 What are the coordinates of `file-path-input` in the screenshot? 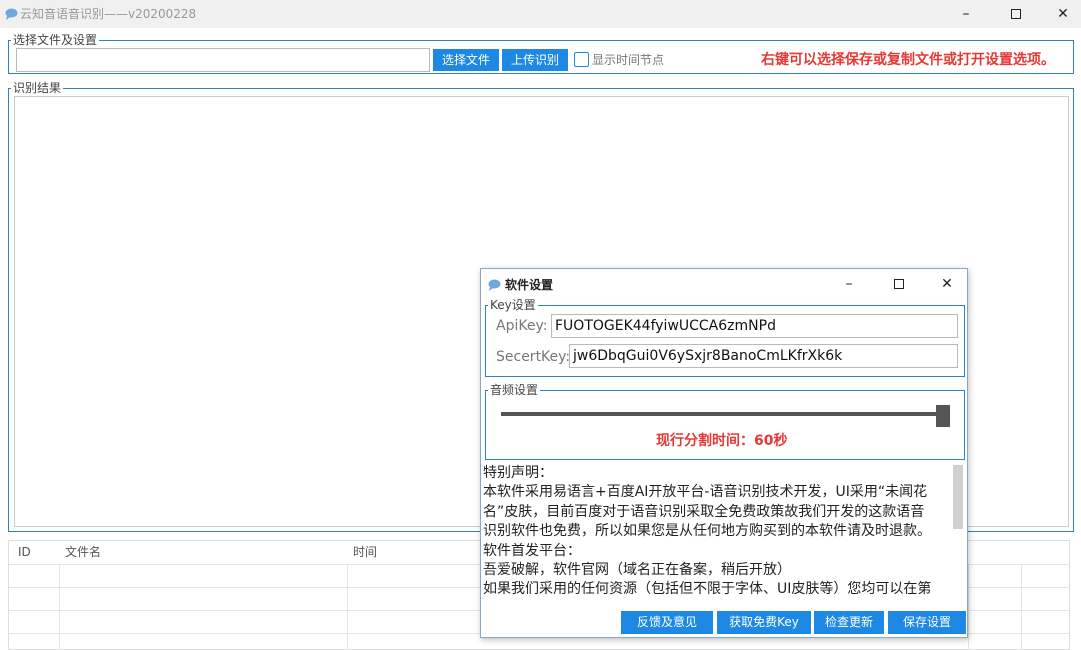 It's located at (223, 60).